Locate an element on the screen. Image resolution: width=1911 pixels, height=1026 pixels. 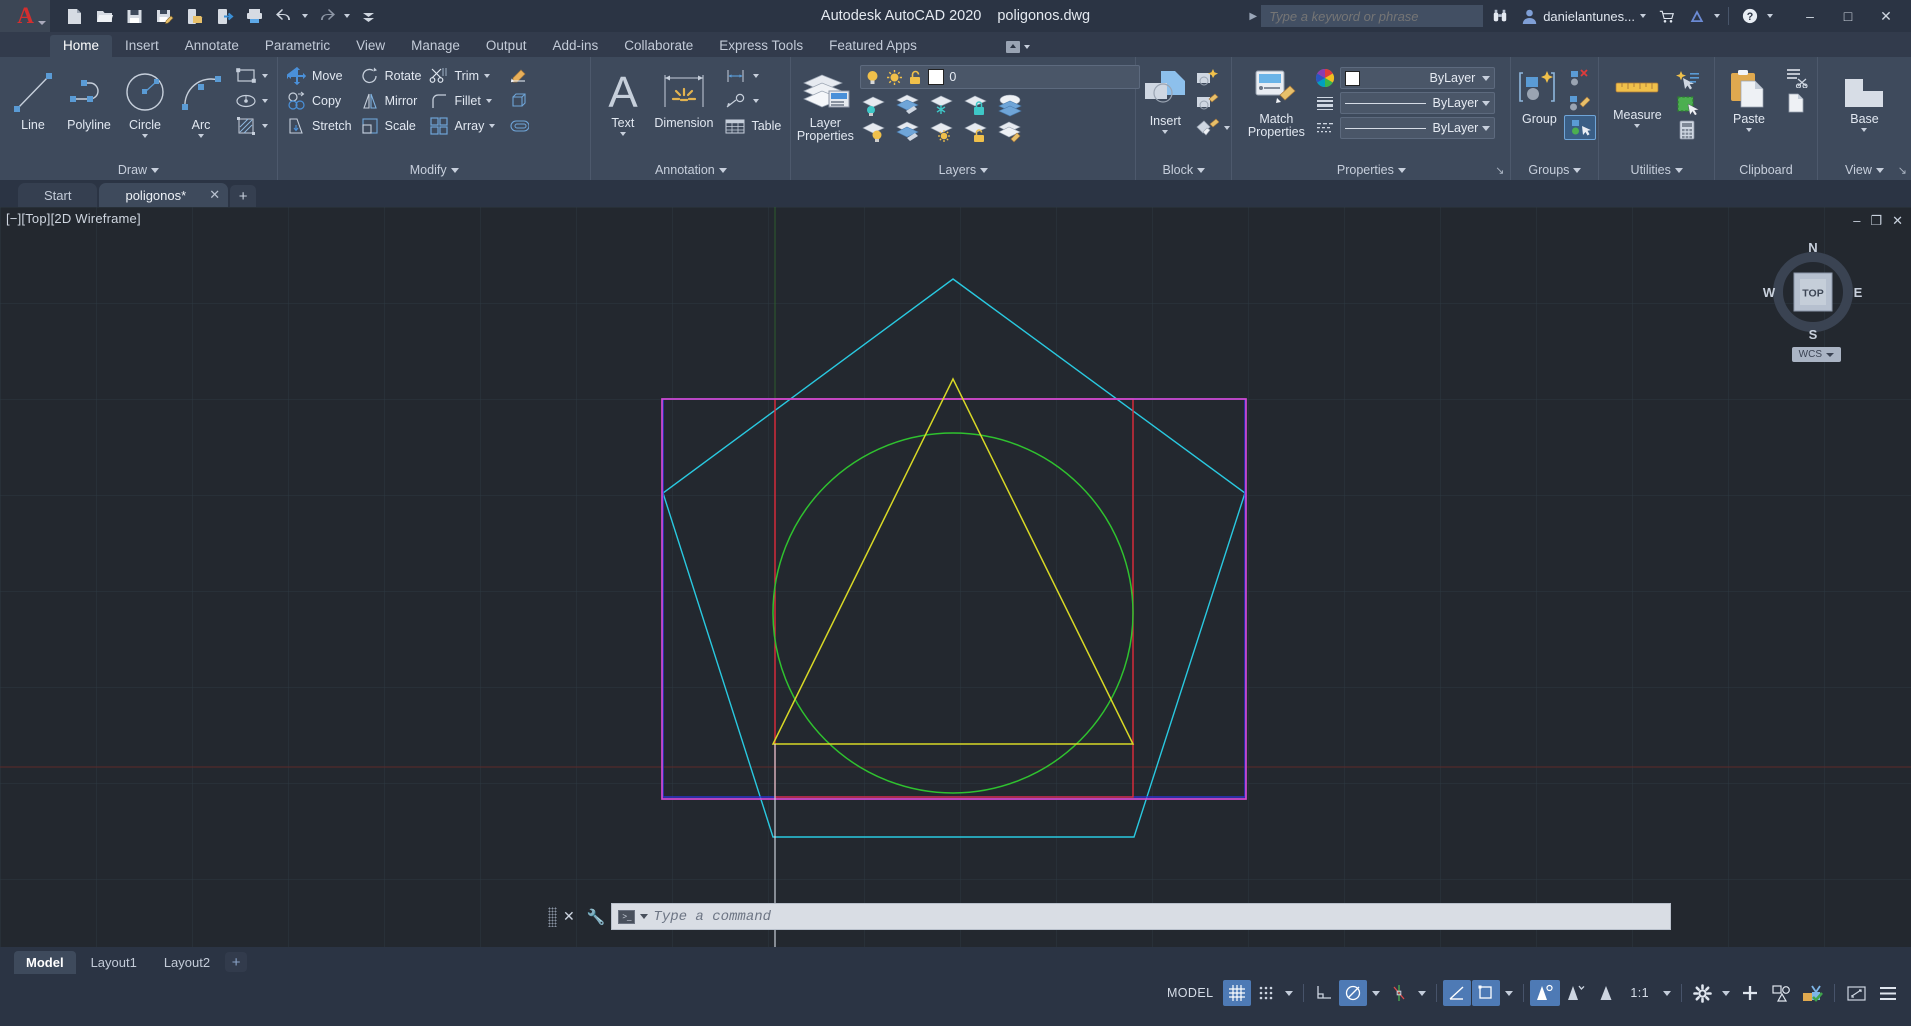
tab-parametric: Parametric is located at coordinates (297, 46).